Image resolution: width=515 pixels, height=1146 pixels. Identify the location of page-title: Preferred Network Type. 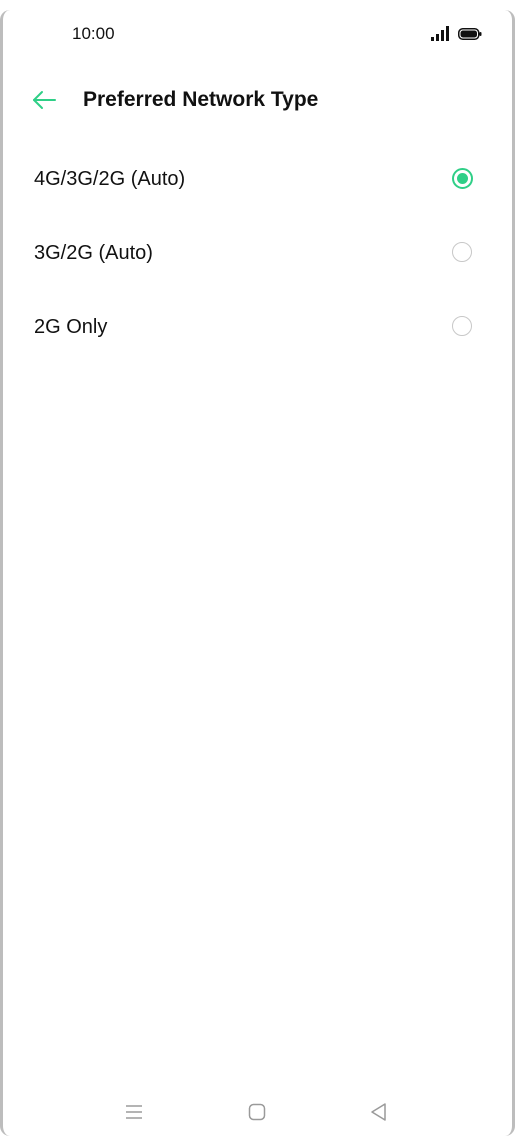
(201, 99).